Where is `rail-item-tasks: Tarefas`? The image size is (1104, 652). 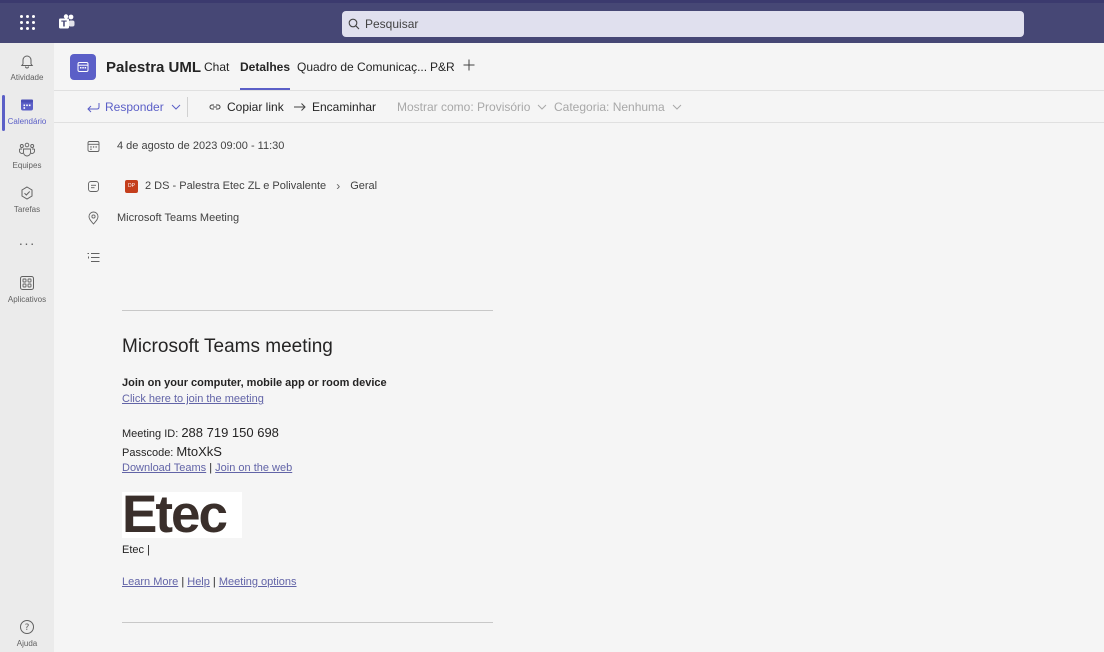
rail-item-tasks: Tarefas is located at coordinates (27, 202).